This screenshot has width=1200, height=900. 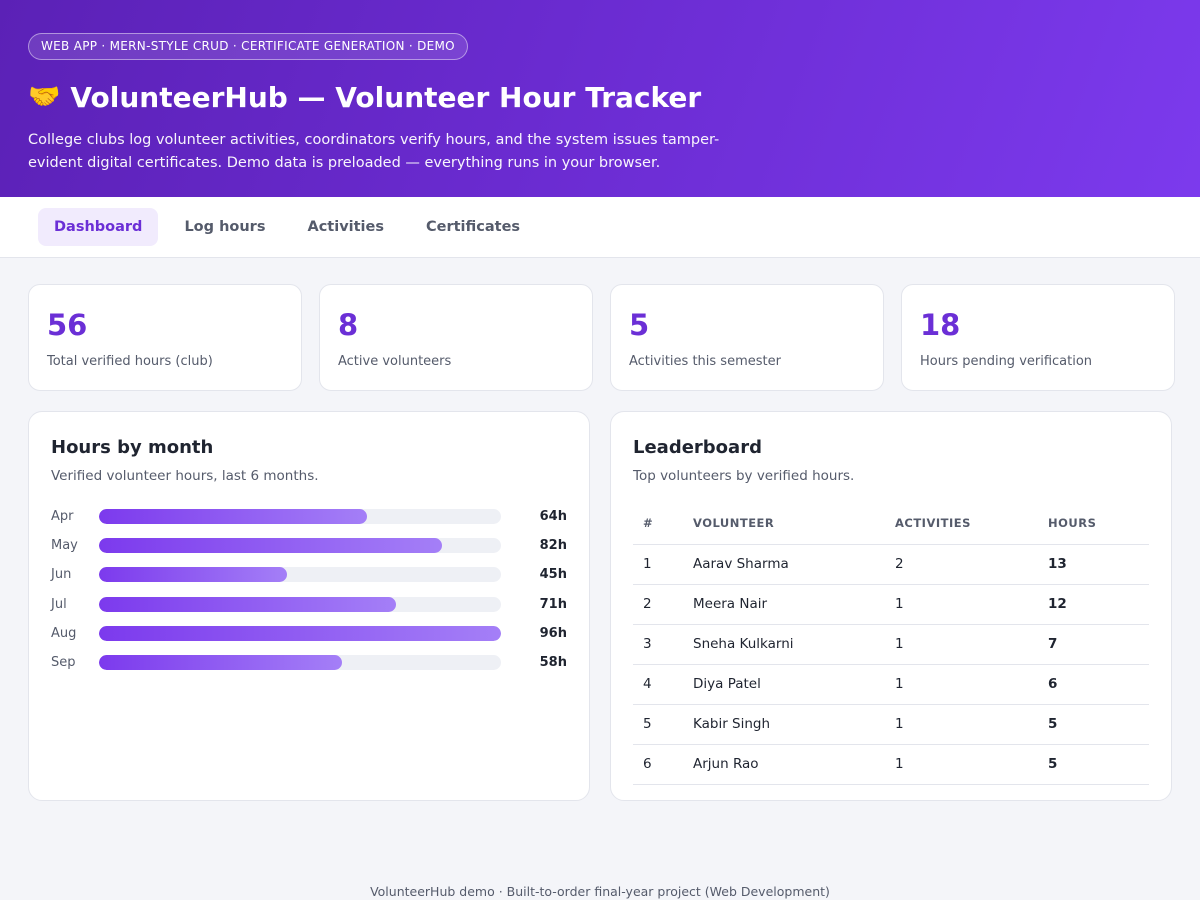 What do you see at coordinates (456, 337) in the screenshot?
I see `stat-card-active-volunteers: 8 Active volunteers` at bounding box center [456, 337].